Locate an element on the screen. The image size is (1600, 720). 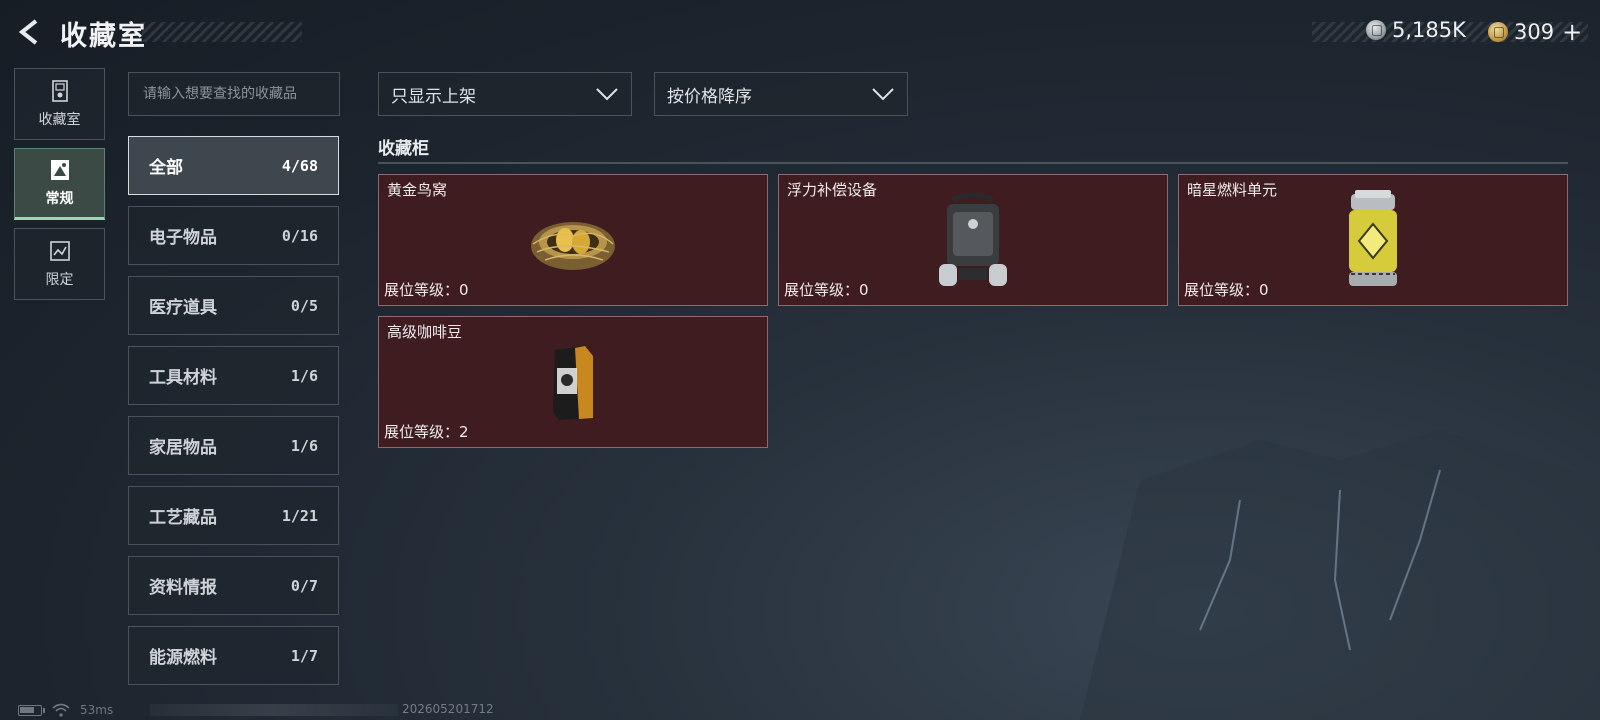
item-card-buoyancy-device: 浮力补偿设备 展位等级：0 is located at coordinates (973, 240).